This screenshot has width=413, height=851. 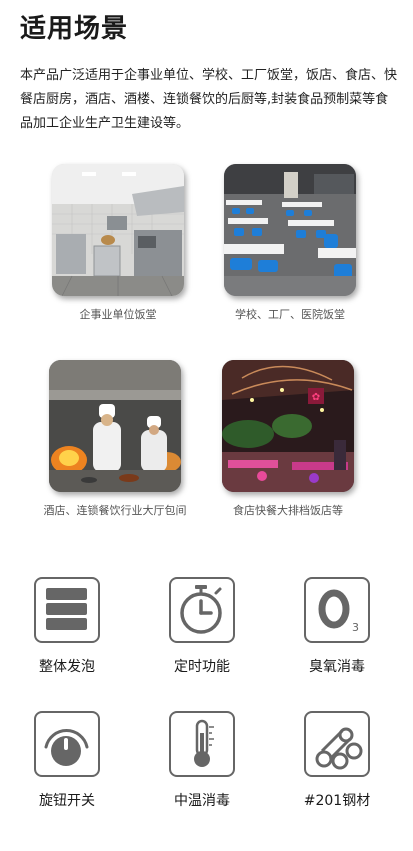 What do you see at coordinates (67, 667) in the screenshot?
I see `feature-label-foam: 整体发泡` at bounding box center [67, 667].